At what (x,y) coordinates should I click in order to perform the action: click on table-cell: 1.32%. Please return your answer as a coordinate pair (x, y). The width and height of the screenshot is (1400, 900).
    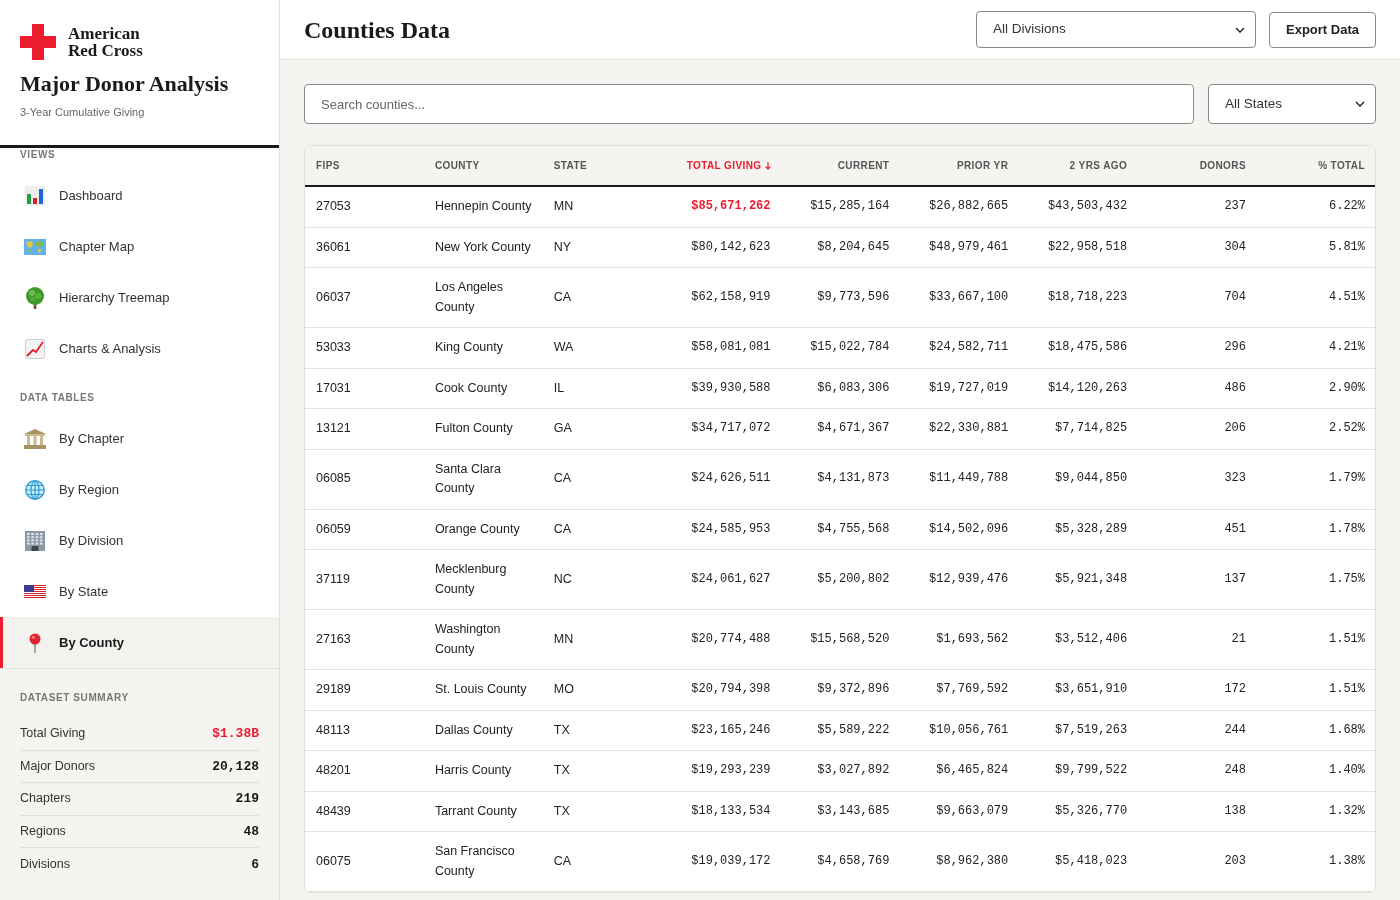
    Looking at the image, I should click on (1315, 811).